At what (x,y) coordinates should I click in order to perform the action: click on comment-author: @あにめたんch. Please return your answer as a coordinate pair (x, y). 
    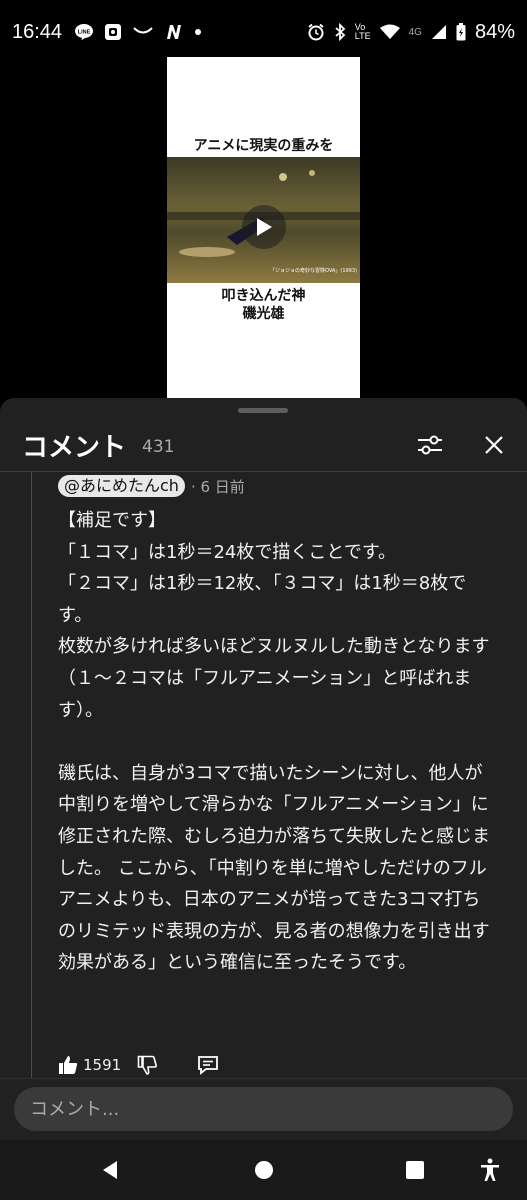
    Looking at the image, I should click on (121, 486).